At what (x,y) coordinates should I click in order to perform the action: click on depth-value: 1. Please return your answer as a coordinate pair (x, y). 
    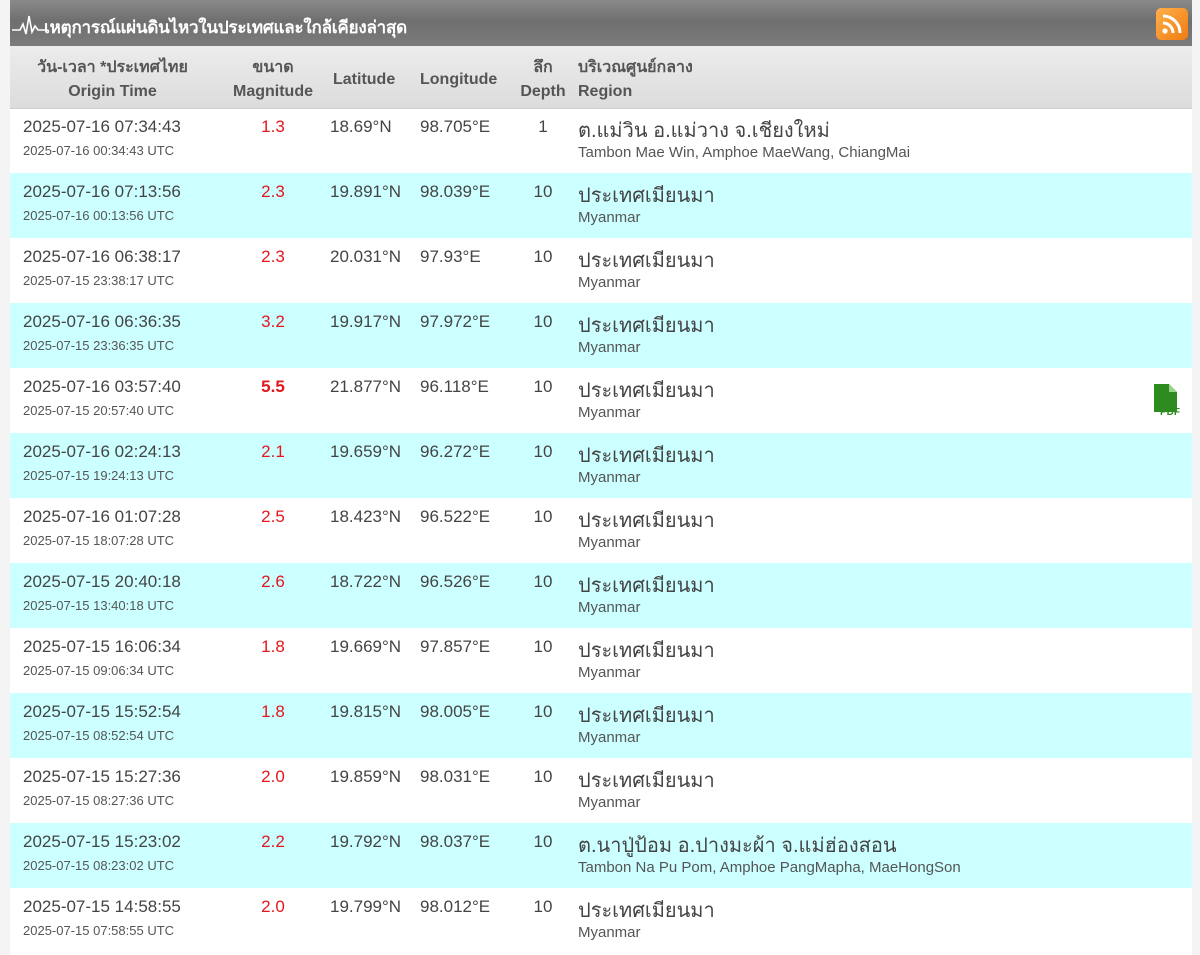
    Looking at the image, I should click on (543, 126).